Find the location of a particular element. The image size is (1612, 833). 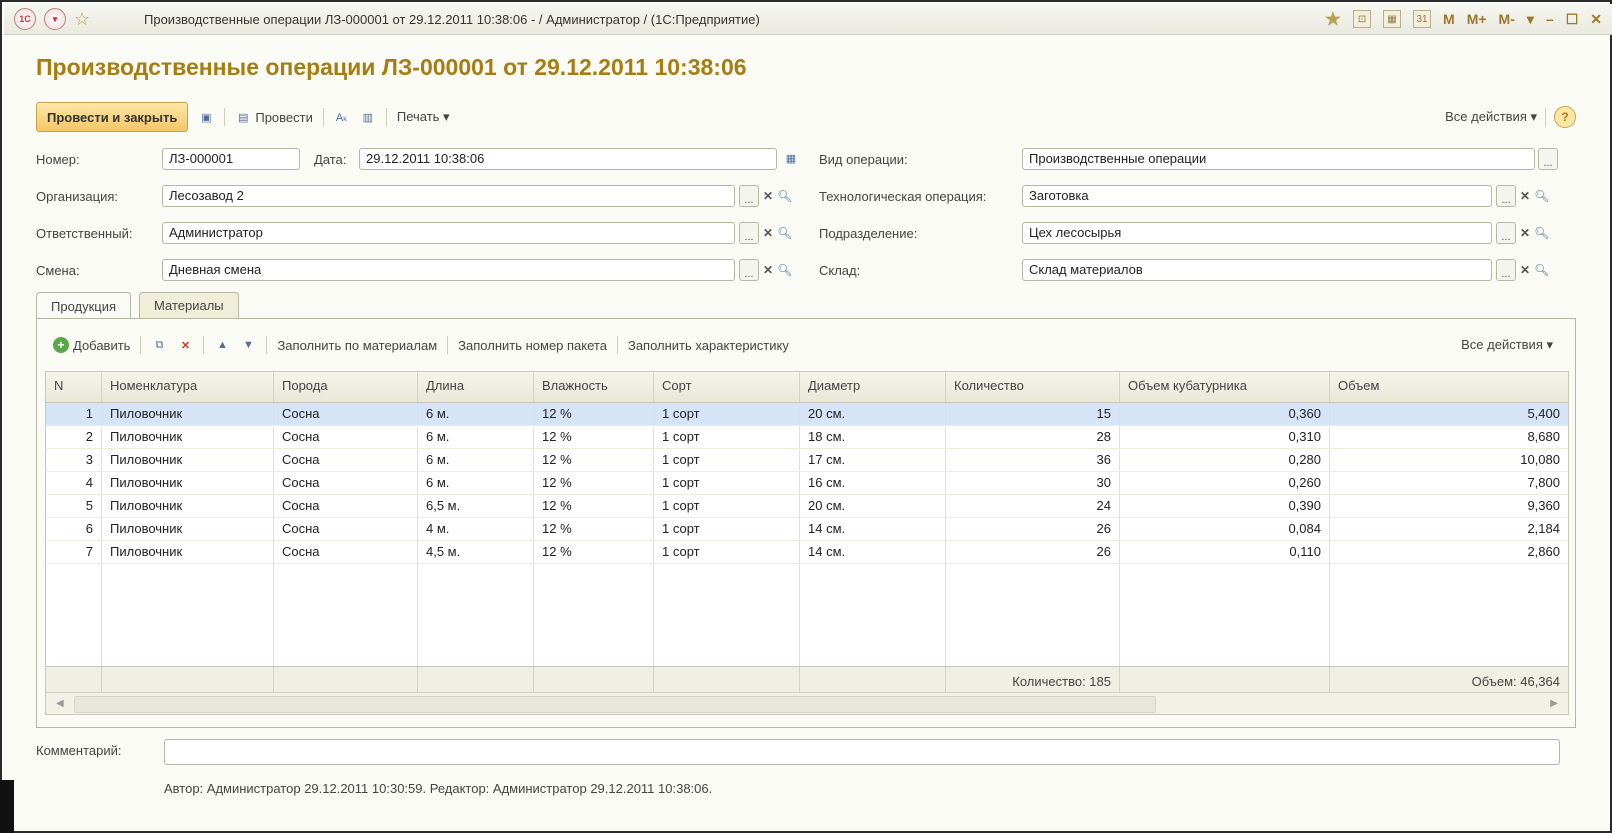

calendar-picker-icon: ▦ is located at coordinates (791, 158).